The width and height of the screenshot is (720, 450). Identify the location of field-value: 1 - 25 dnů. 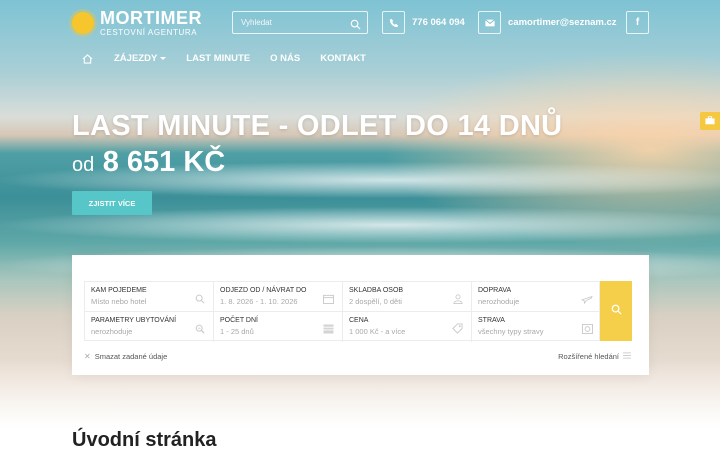
(237, 332).